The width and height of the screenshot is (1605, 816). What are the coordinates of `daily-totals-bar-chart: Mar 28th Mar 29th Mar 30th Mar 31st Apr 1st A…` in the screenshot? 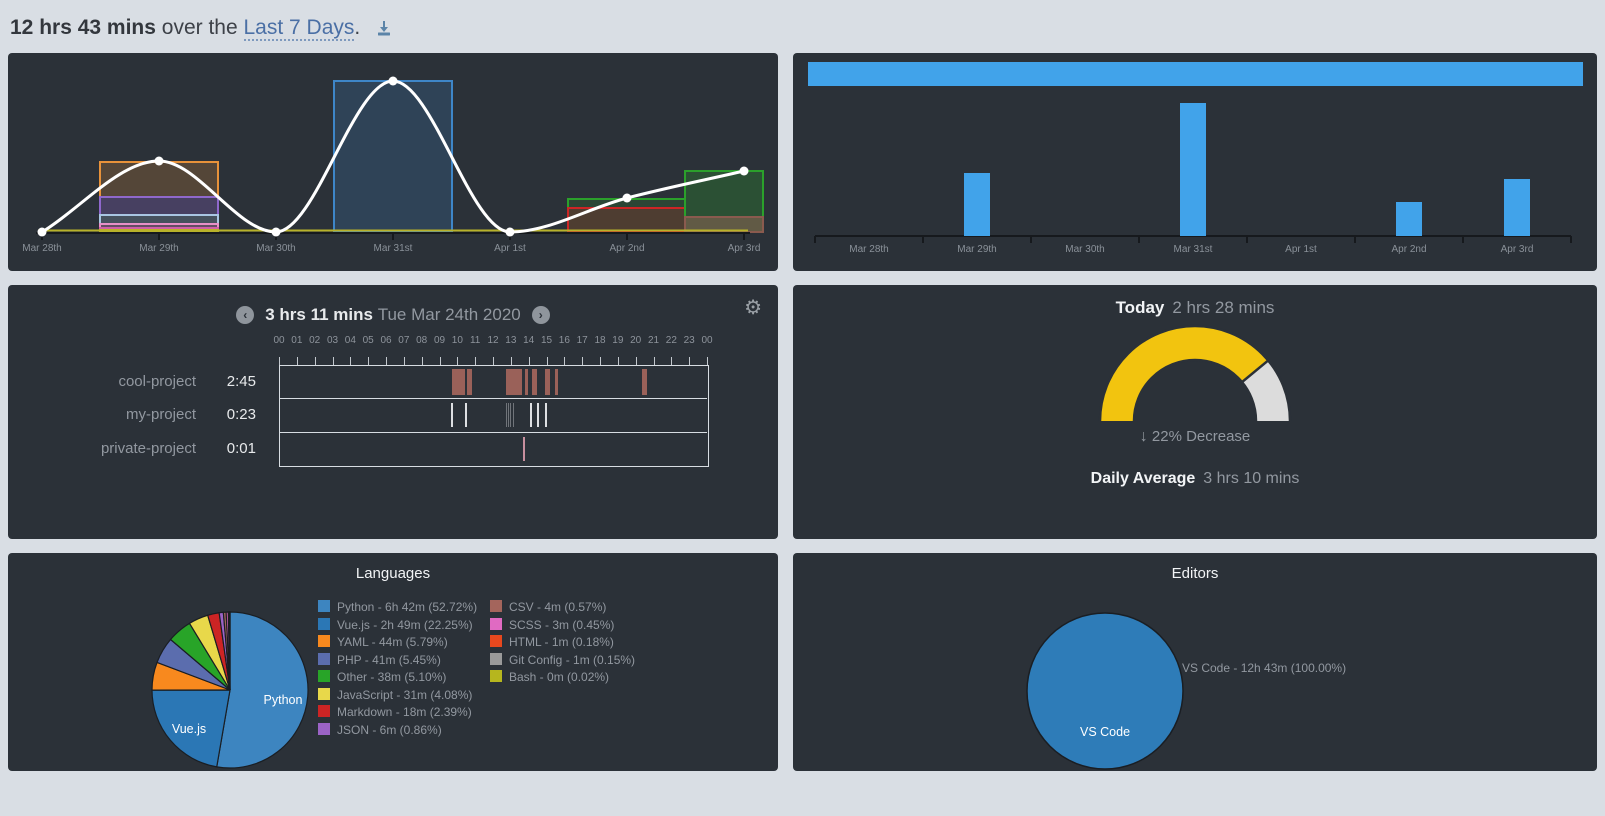 It's located at (1195, 161).